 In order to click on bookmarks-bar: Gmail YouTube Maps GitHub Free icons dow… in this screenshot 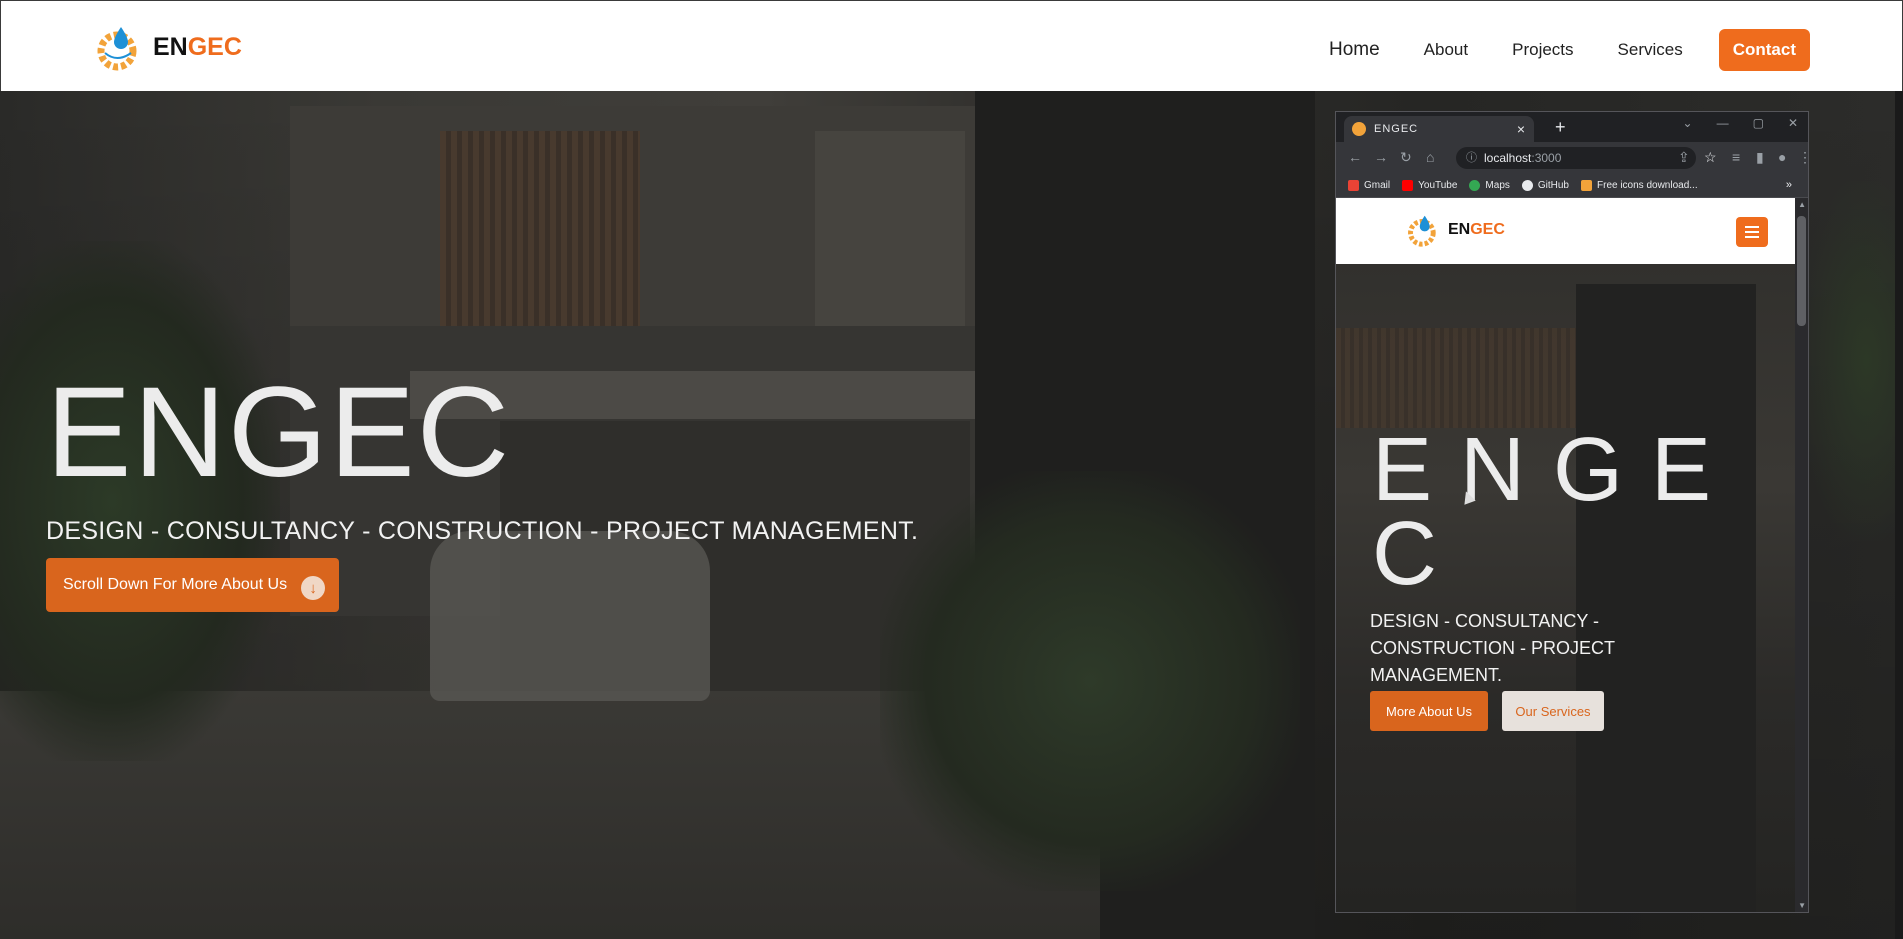, I will do `click(1572, 186)`.